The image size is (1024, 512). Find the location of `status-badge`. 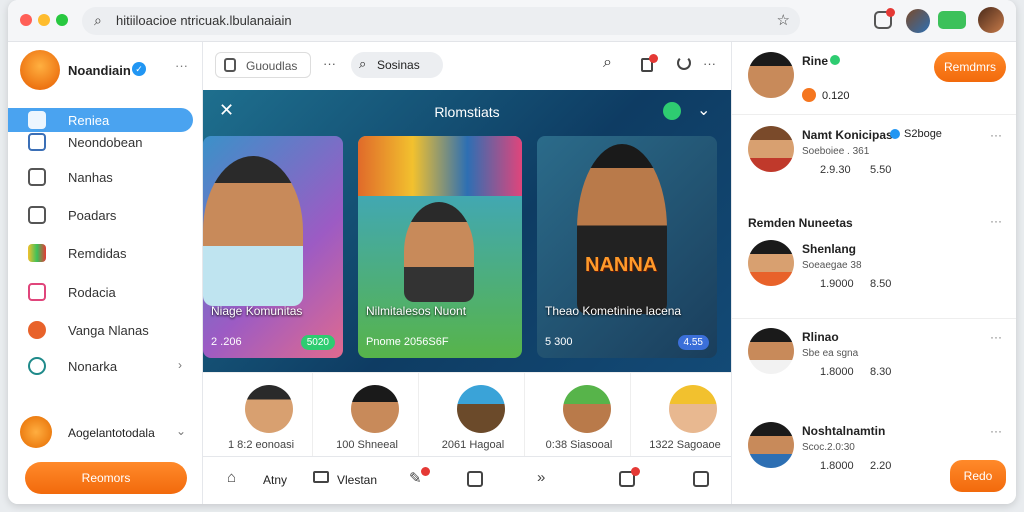

status-badge is located at coordinates (952, 20).